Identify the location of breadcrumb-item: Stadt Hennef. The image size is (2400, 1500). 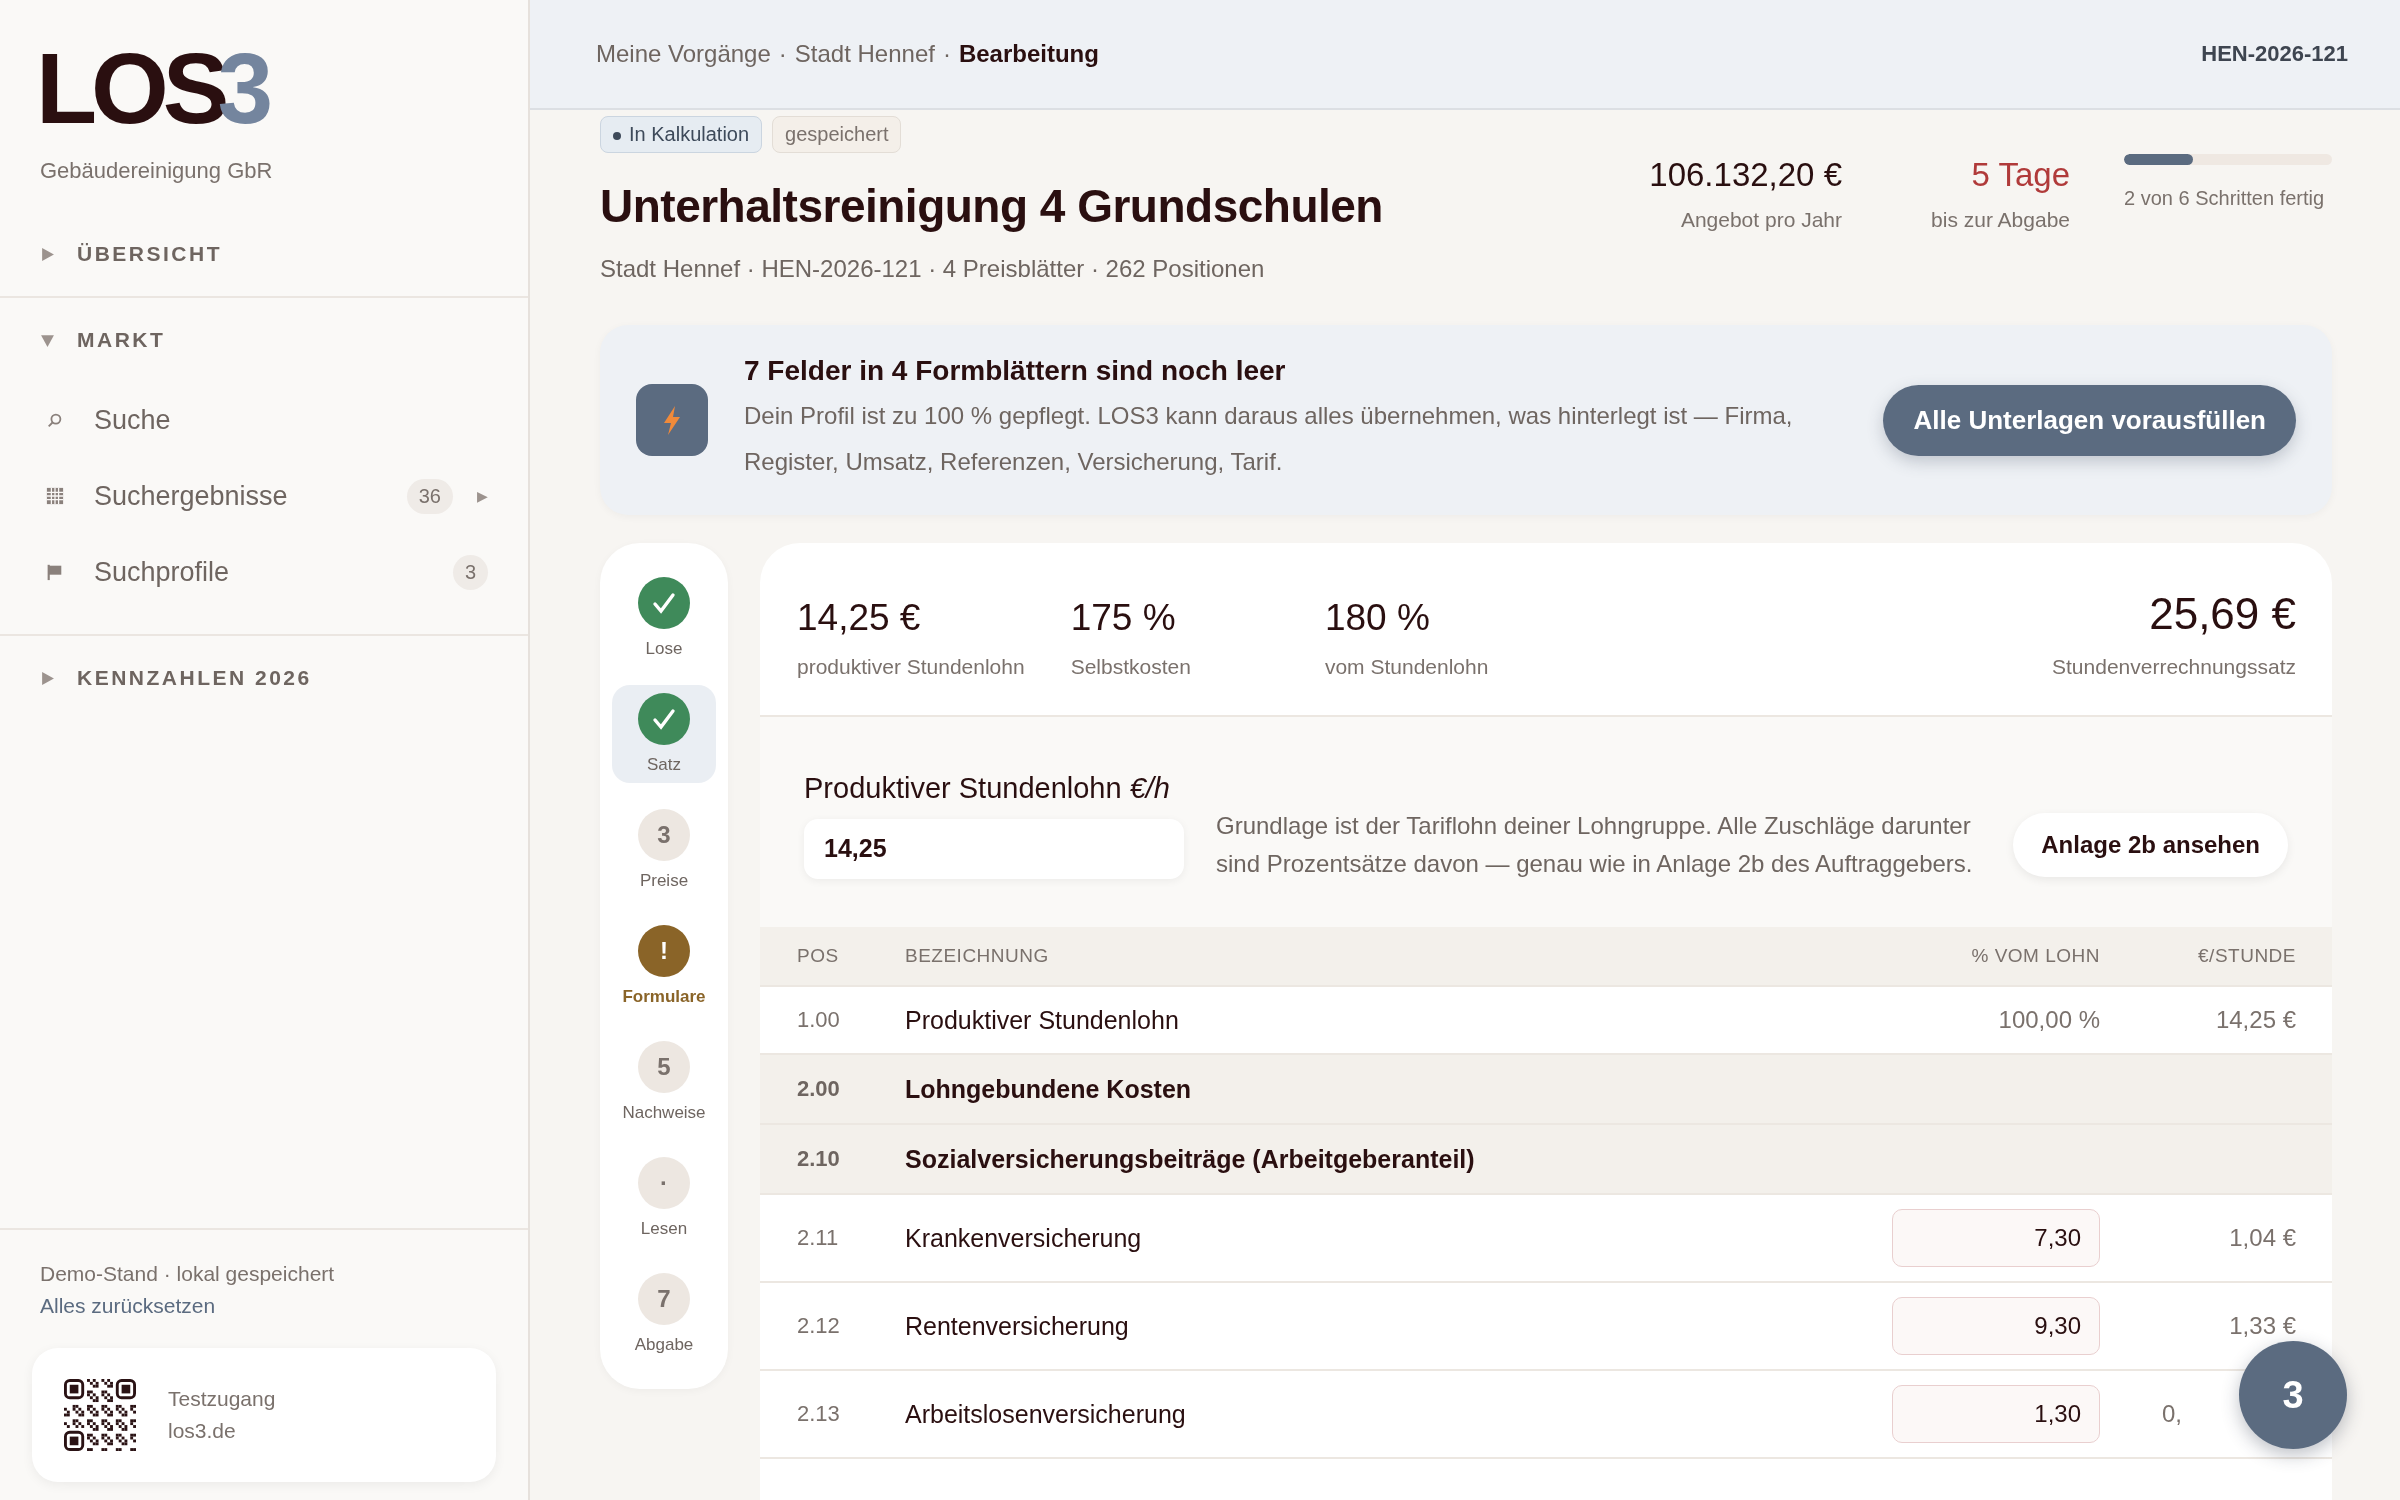
(864, 54).